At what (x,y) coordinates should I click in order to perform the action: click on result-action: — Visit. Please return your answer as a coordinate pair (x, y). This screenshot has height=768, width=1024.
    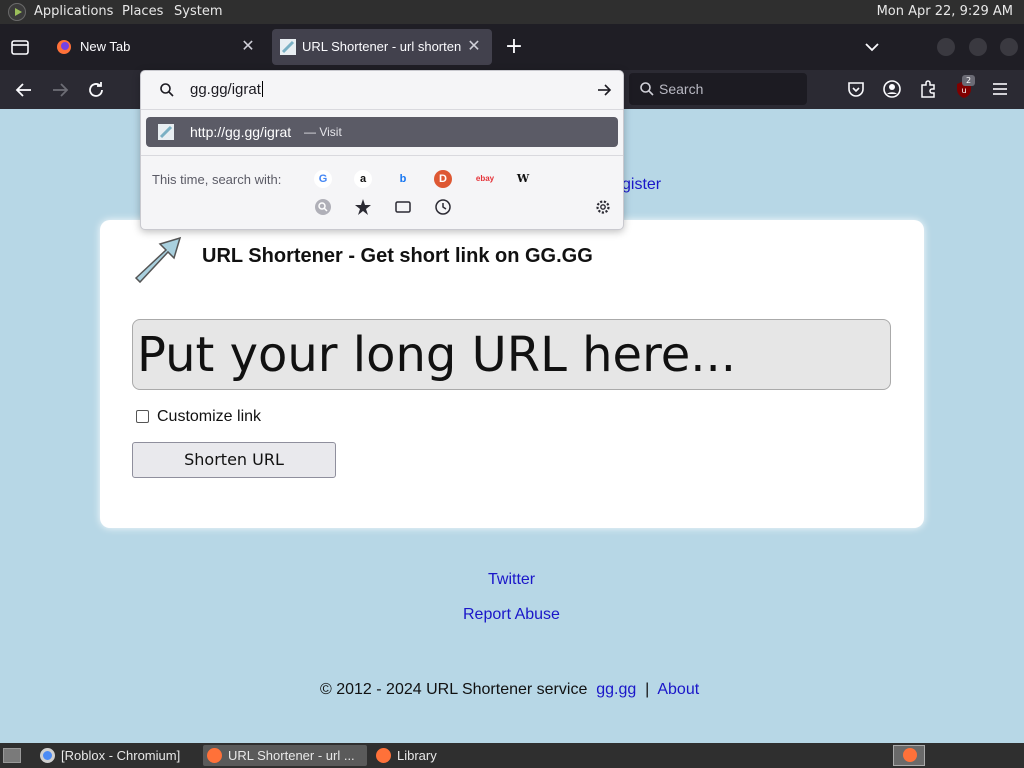
    Looking at the image, I should click on (323, 132).